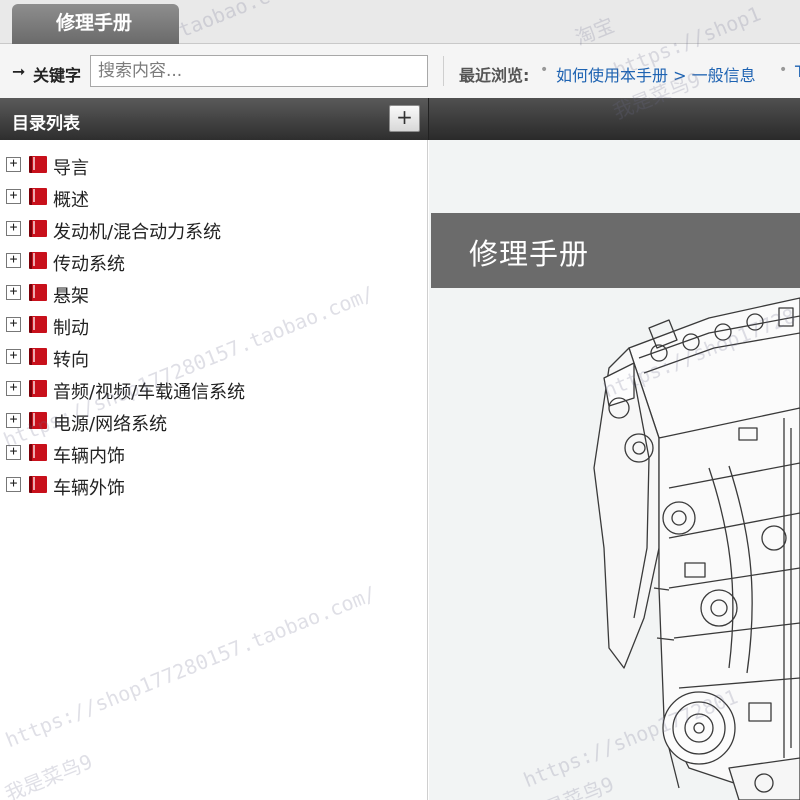  What do you see at coordinates (494, 75) in the screenshot?
I see `recent-label: 最近浏览:` at bounding box center [494, 75].